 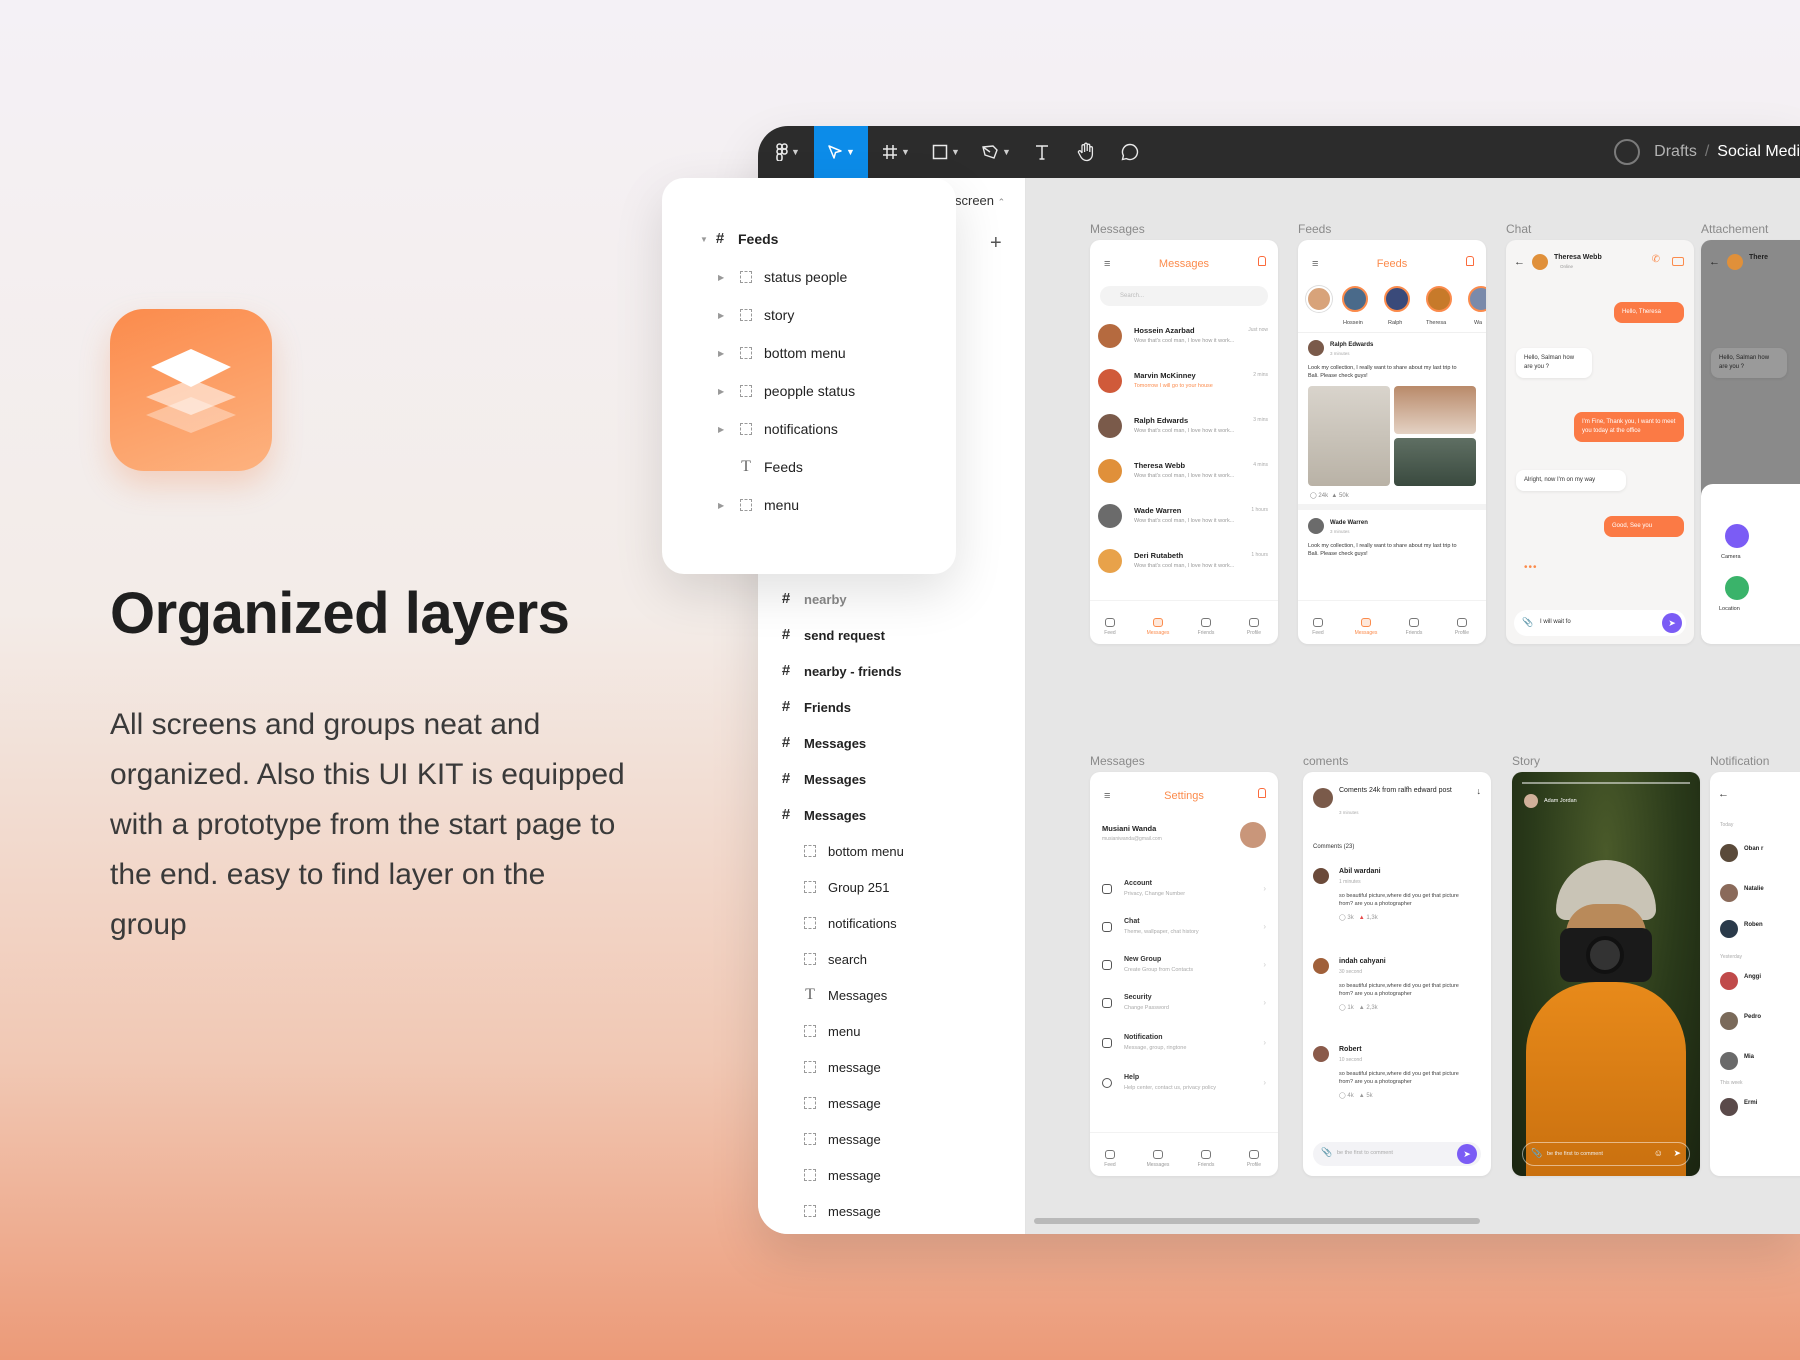 I want to click on frame-label: coments, so click(x=1325, y=761).